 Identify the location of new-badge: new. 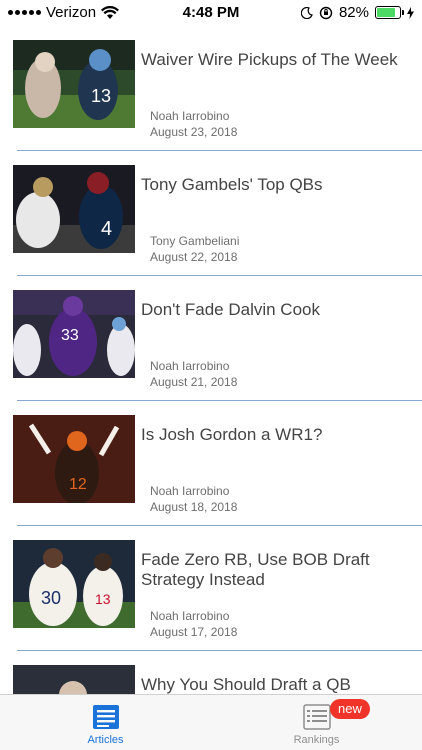
(350, 709).